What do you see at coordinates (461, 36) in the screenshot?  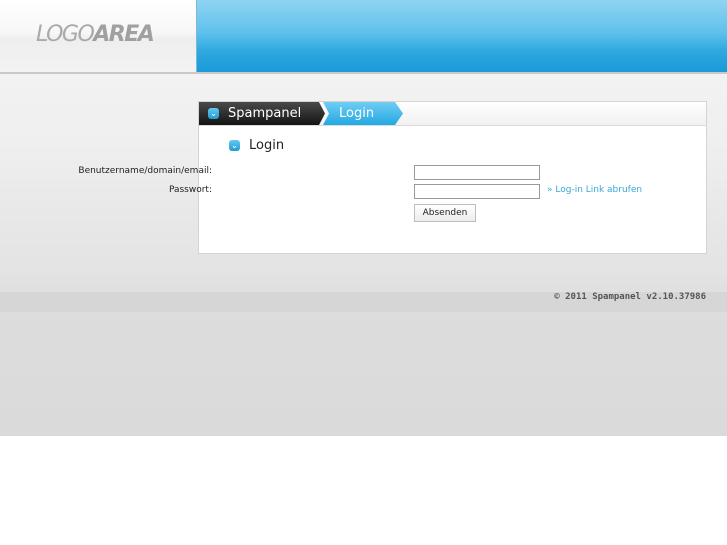 I see `header-banner` at bounding box center [461, 36].